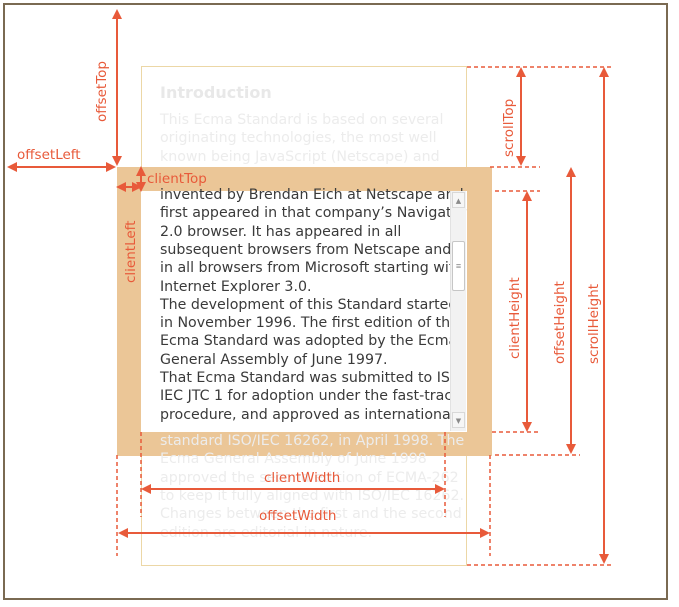 The width and height of the screenshot is (679, 607). What do you see at coordinates (177, 179) in the screenshot?
I see `client-top-label: clientTop` at bounding box center [177, 179].